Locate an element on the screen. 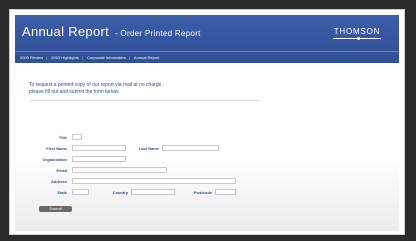 Image resolution: width=416 pixels, height=241 pixels. logo-text: THOMSON is located at coordinates (357, 31).